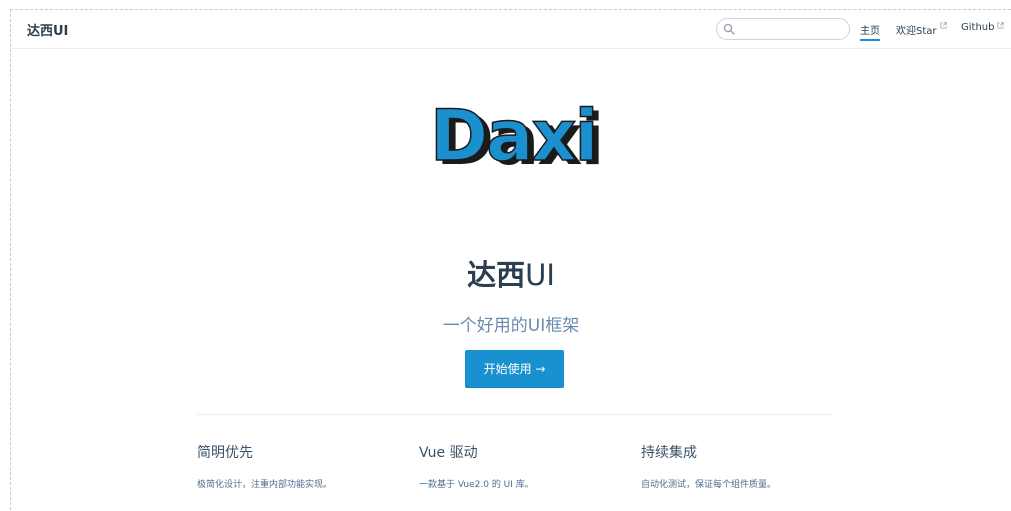  I want to click on feature-title: 简明优先, so click(225, 453).